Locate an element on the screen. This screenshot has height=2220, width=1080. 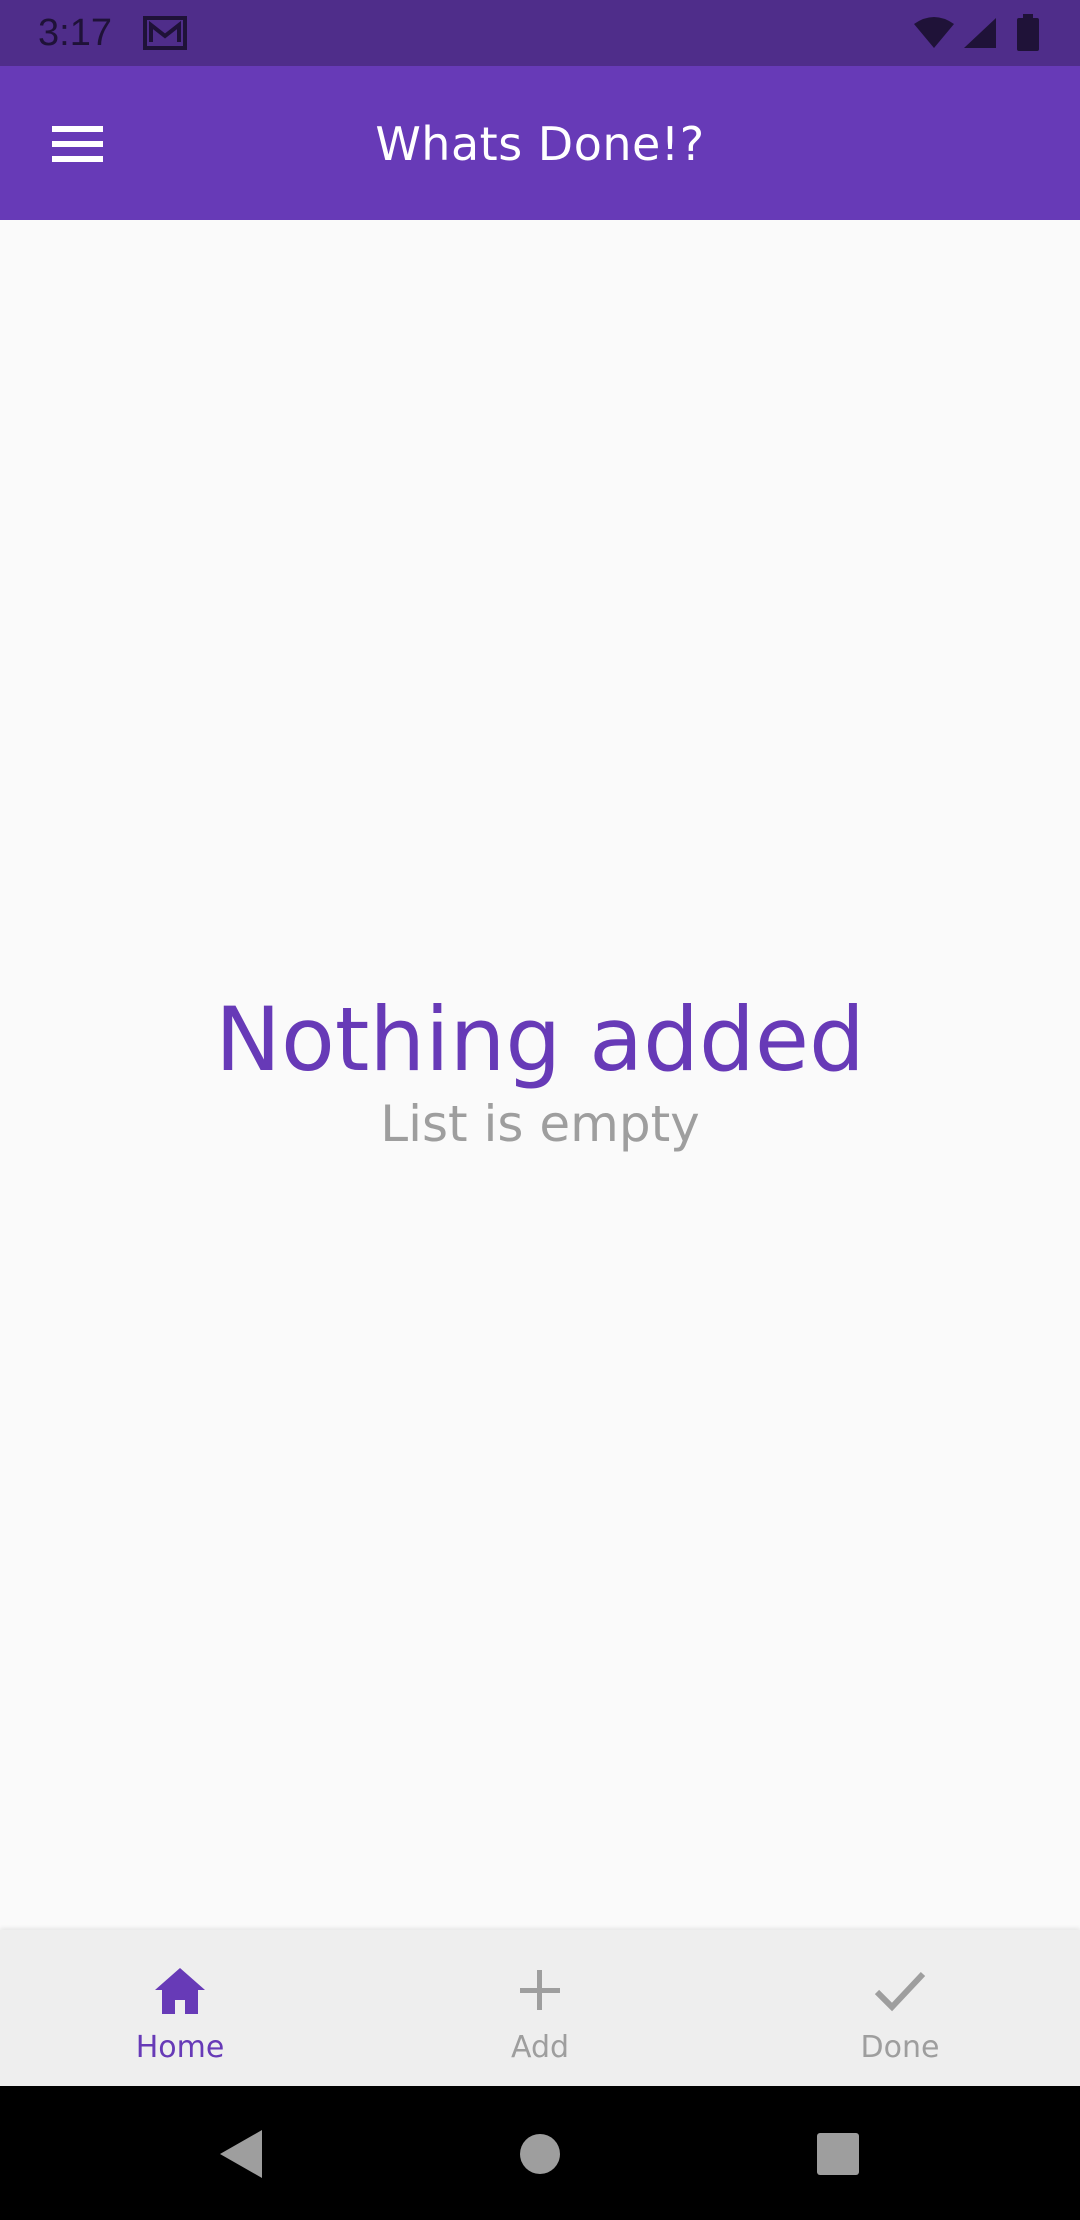
add-icon is located at coordinates (540, 1990).